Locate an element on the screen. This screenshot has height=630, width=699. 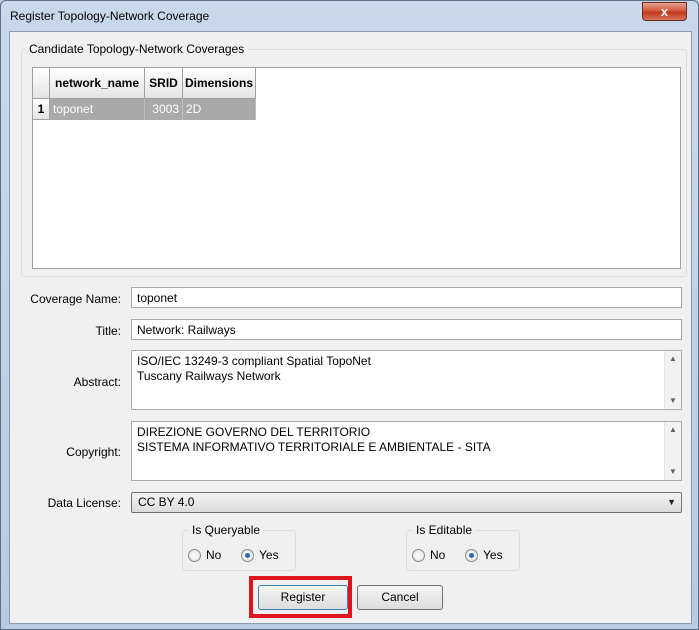
register-highlight-box is located at coordinates (300, 597).